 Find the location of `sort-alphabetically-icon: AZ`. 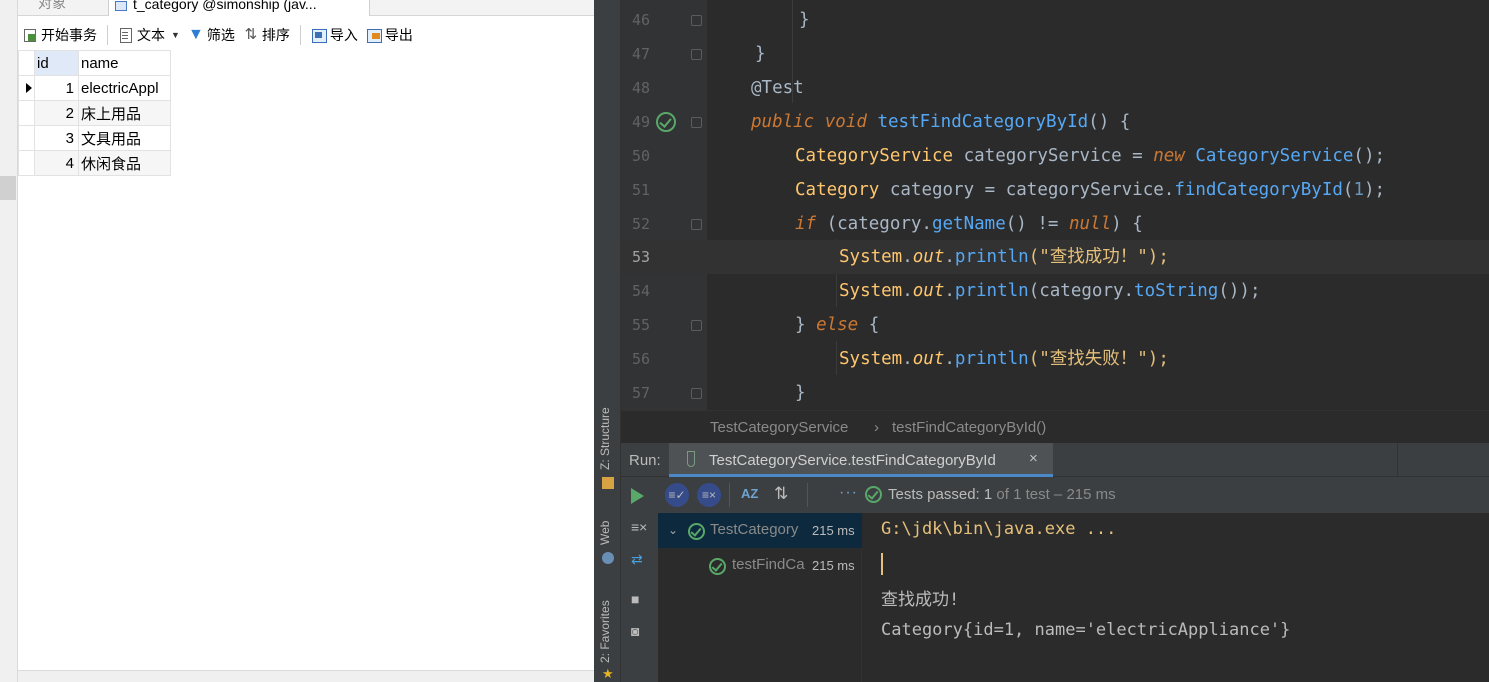

sort-alphabetically-icon: AZ is located at coordinates (749, 493).